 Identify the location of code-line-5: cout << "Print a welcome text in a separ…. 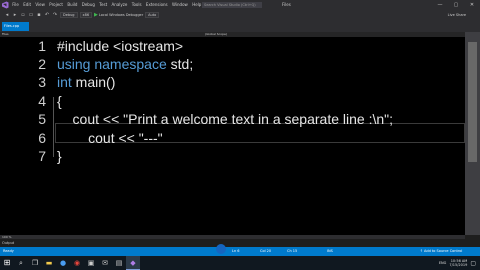
(225, 119).